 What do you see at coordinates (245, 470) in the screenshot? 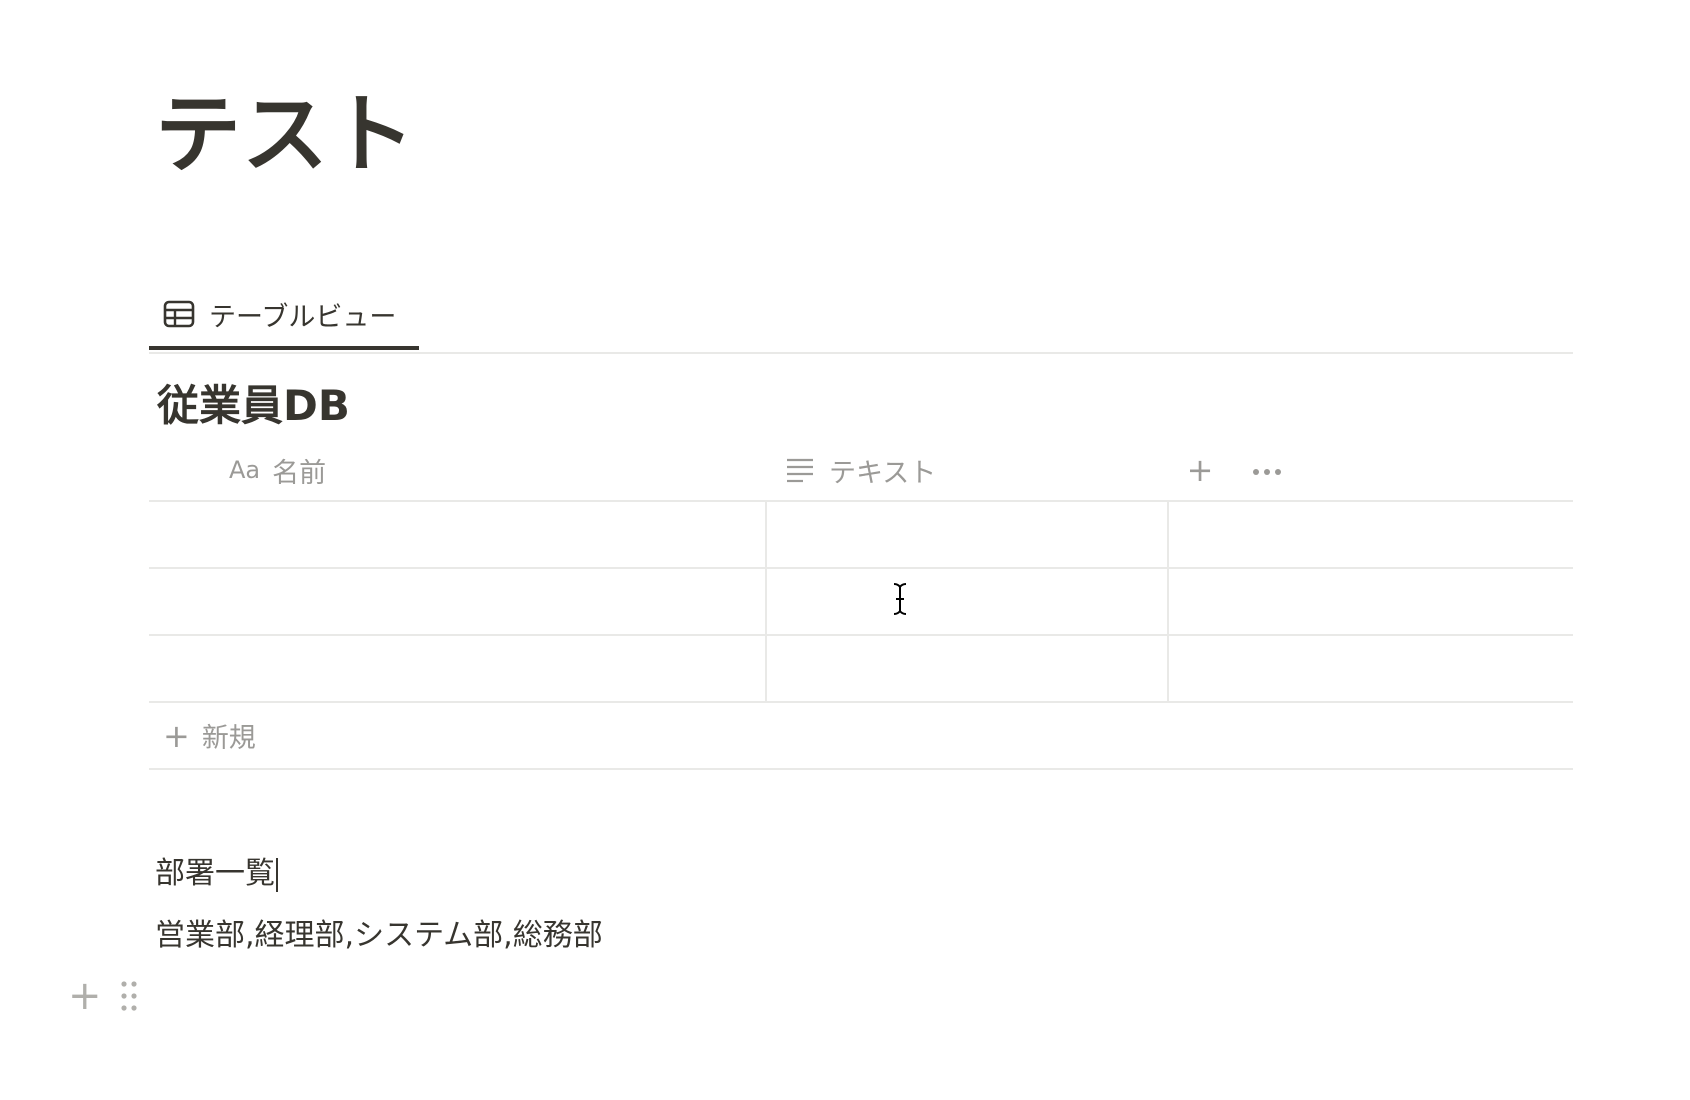
I see `title-property-icon: Aa` at bounding box center [245, 470].